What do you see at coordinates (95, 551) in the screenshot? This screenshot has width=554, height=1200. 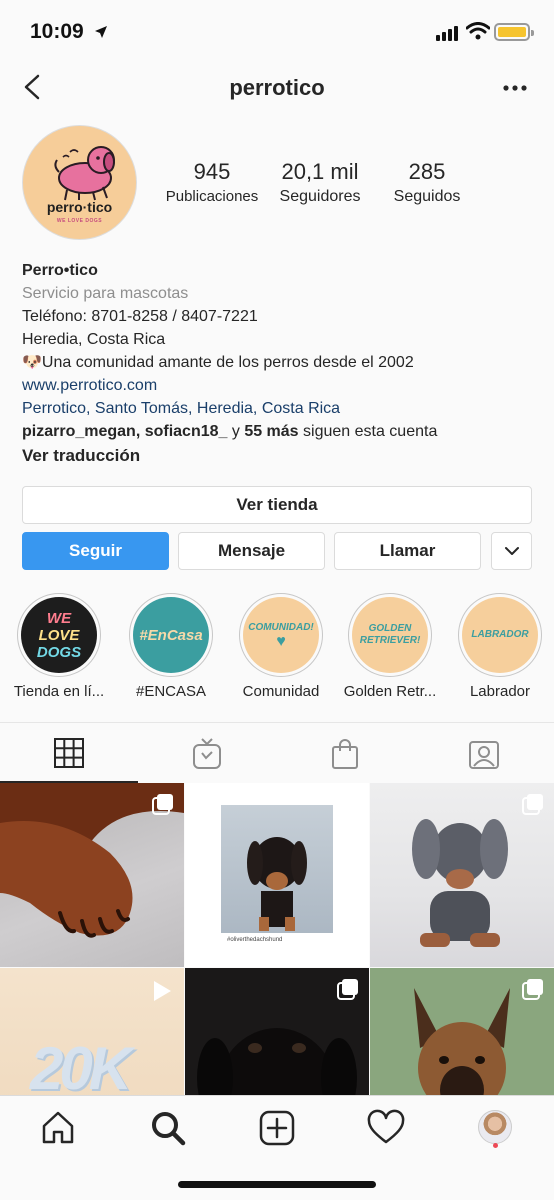 I see `follow-button: Seguir` at bounding box center [95, 551].